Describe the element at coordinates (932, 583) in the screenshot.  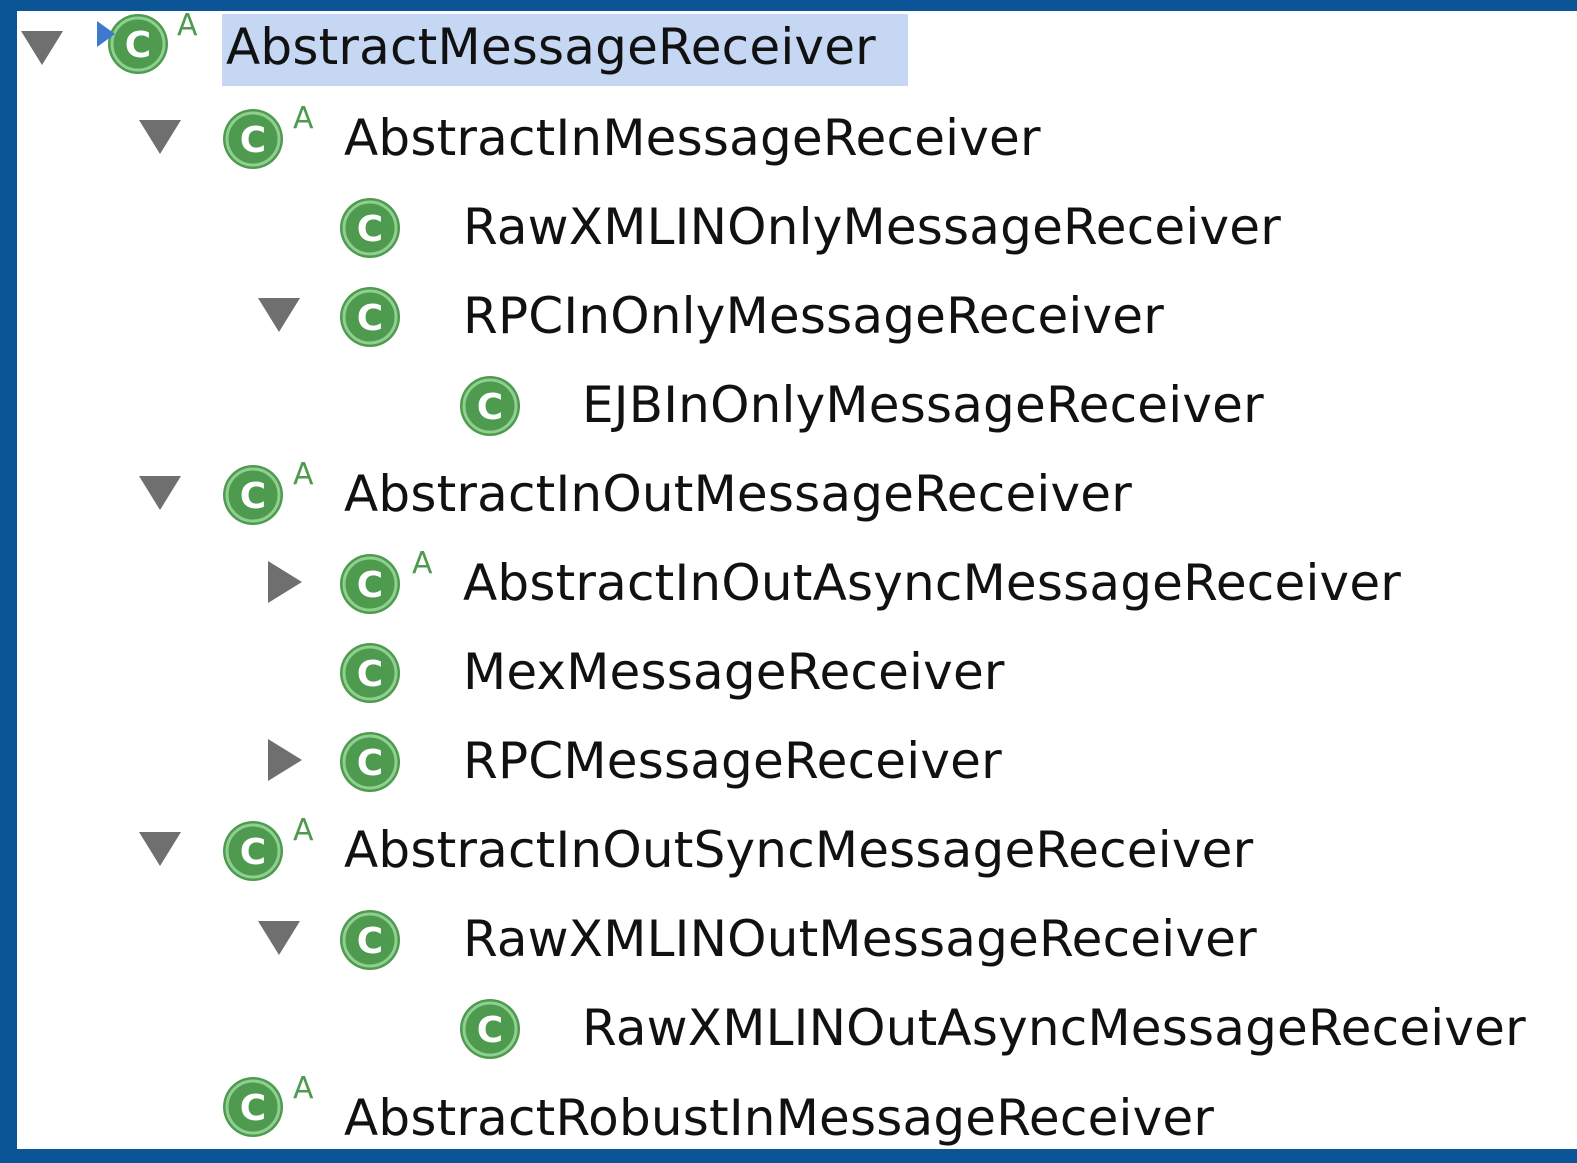
I see `tree-item-label: AbstractInOutAsyncMessageReceiver` at that location.